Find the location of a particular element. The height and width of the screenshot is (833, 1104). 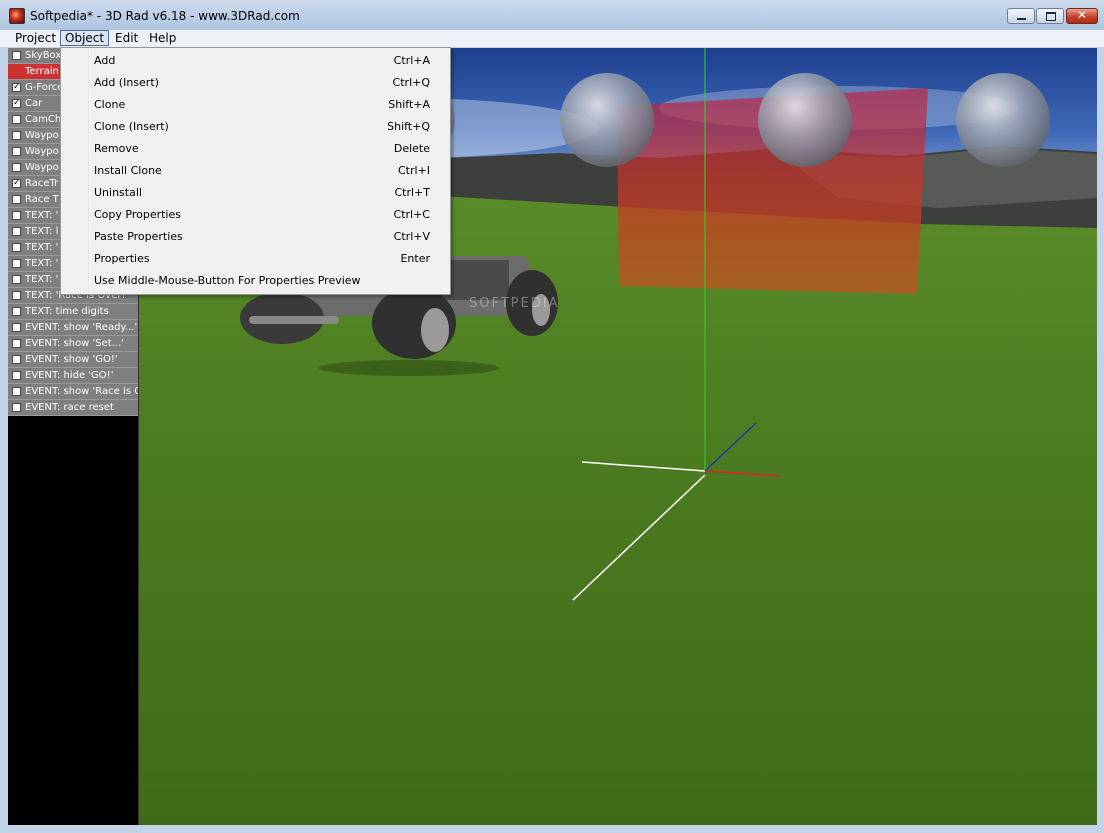

object-menu-item: Clone (Insert) Shift+Q is located at coordinates (255, 127).